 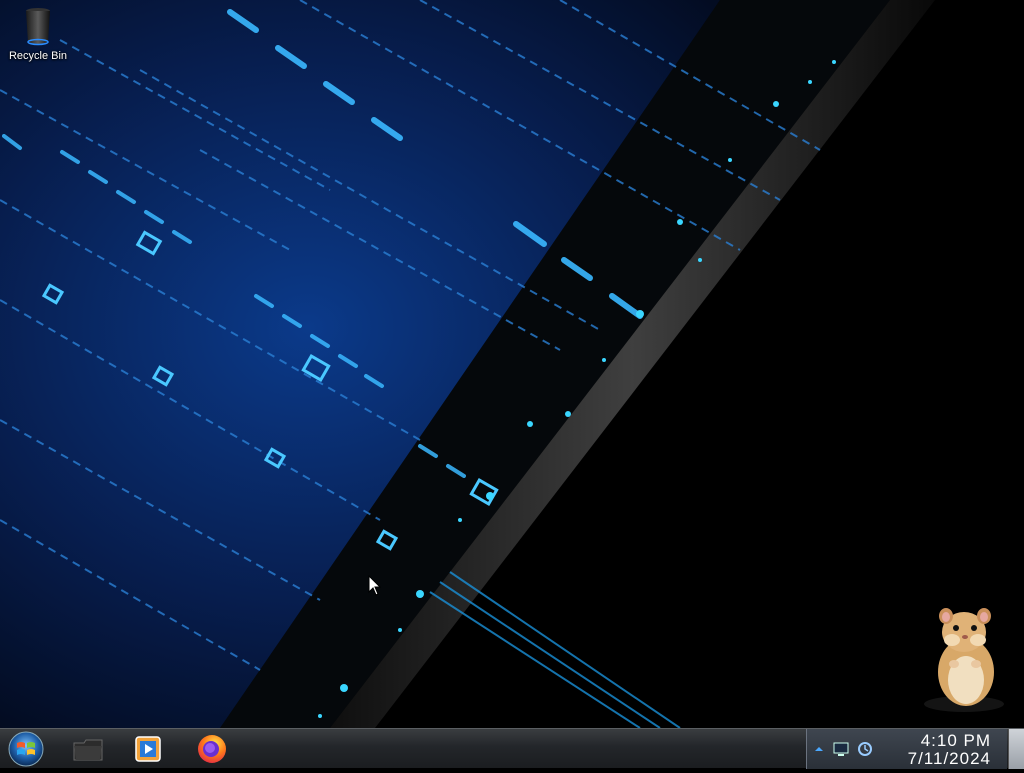 I want to click on folder-icon, so click(x=88, y=750).